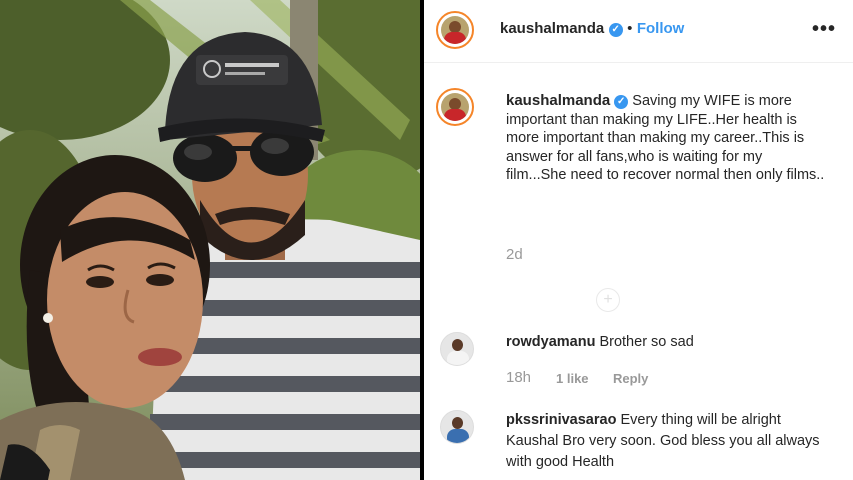  Describe the element at coordinates (558, 100) in the screenshot. I see `caption-author-username: kaushalmanda` at that location.